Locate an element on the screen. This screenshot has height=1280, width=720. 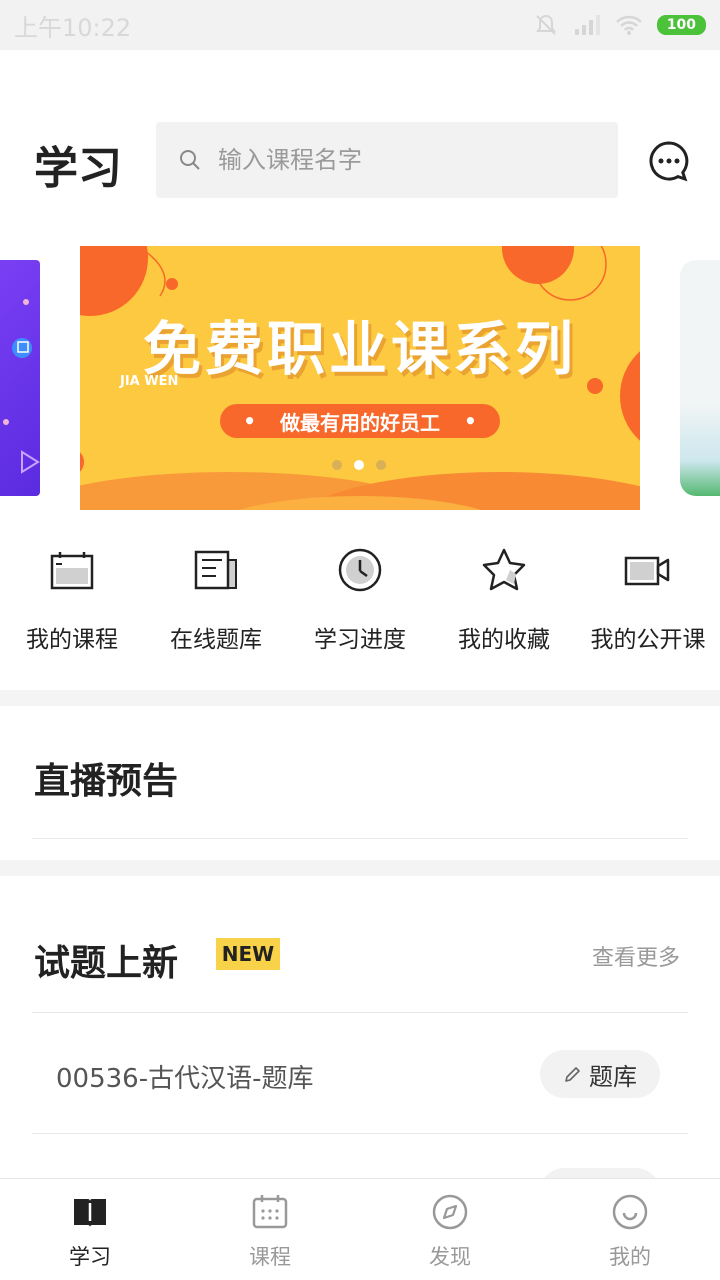
shortcut-label: 我的收藏 is located at coordinates (504, 640).